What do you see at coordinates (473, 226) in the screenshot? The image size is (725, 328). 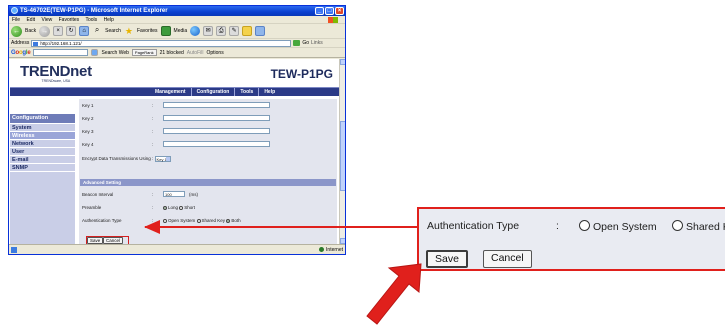 I see `callout-auth-label: Authentication Type` at bounding box center [473, 226].